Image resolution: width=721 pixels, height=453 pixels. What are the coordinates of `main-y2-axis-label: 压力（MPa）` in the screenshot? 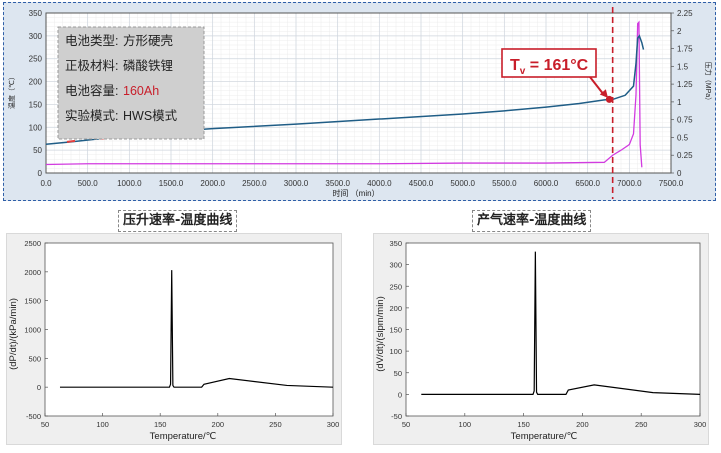 It's located at (708, 83).